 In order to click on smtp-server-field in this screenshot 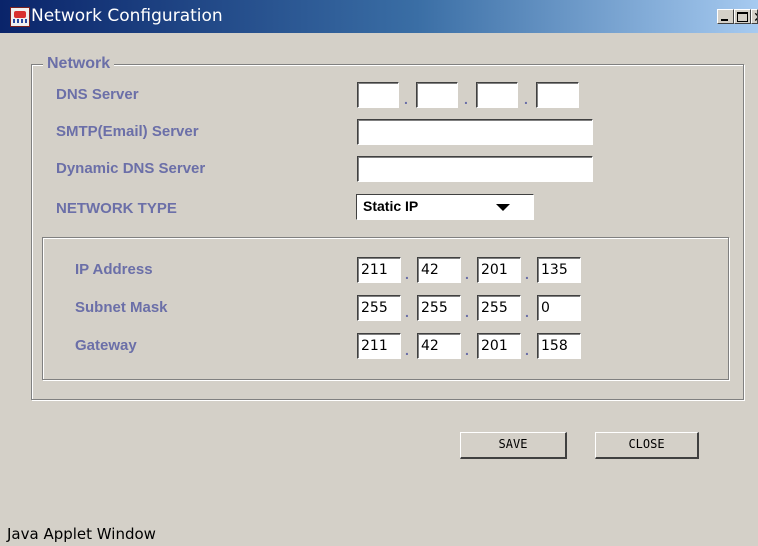, I will do `click(475, 132)`.